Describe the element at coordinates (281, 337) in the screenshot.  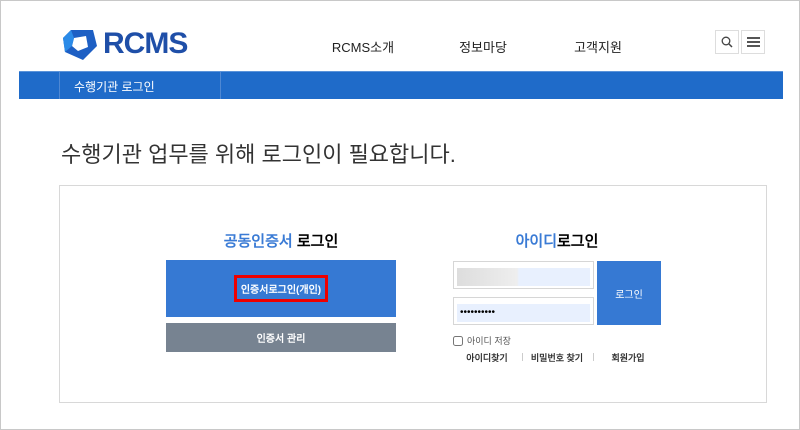
I see `cert-manage-button: 인증서 관리` at that location.